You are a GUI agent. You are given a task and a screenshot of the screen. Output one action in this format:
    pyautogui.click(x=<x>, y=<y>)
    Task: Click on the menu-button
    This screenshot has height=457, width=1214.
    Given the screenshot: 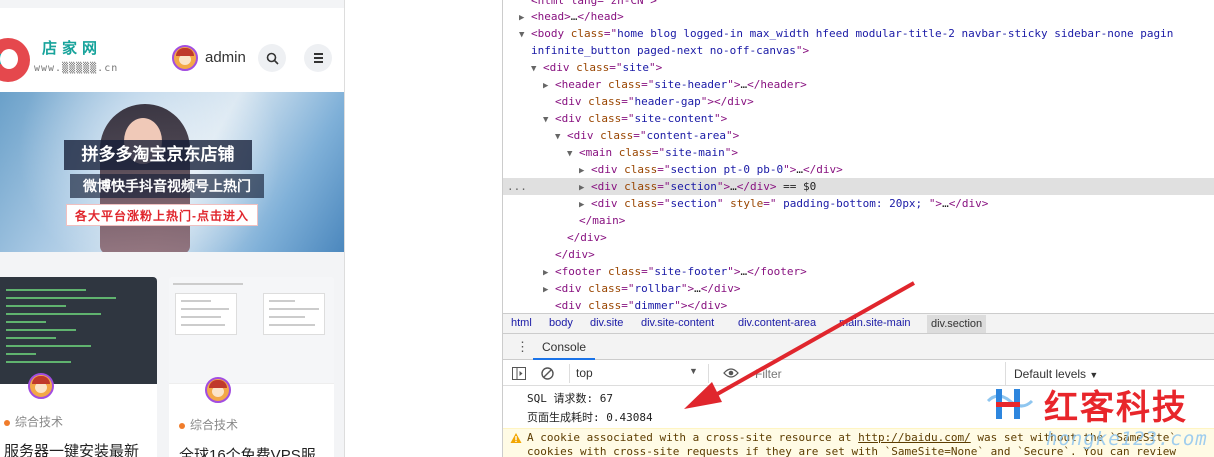 What is the action you would take?
    pyautogui.click(x=318, y=58)
    